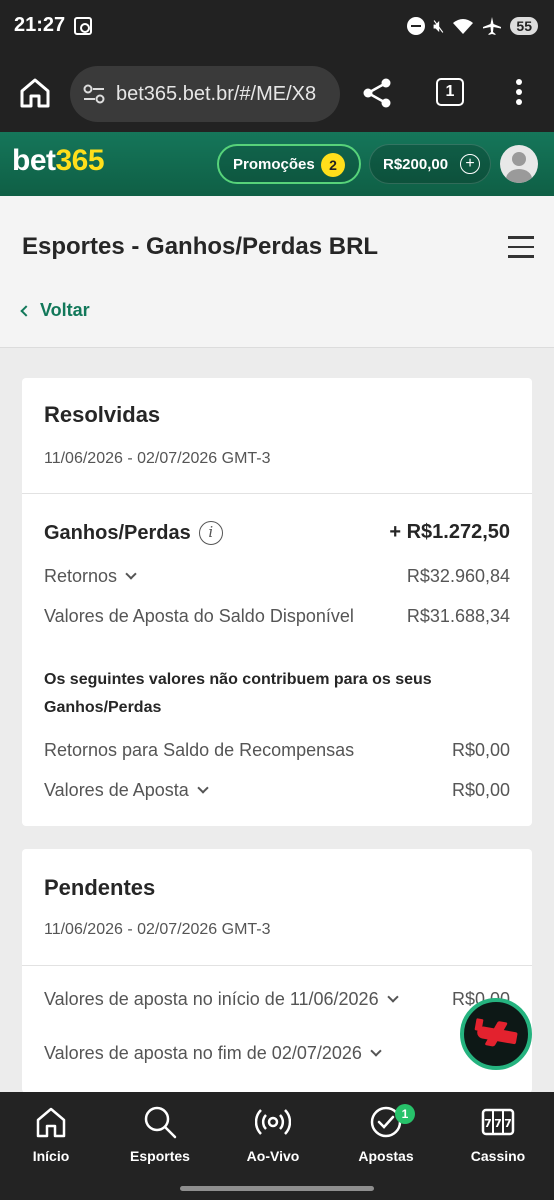 The image size is (554, 1200). What do you see at coordinates (519, 93) in the screenshot?
I see `browser-menu-icon` at bounding box center [519, 93].